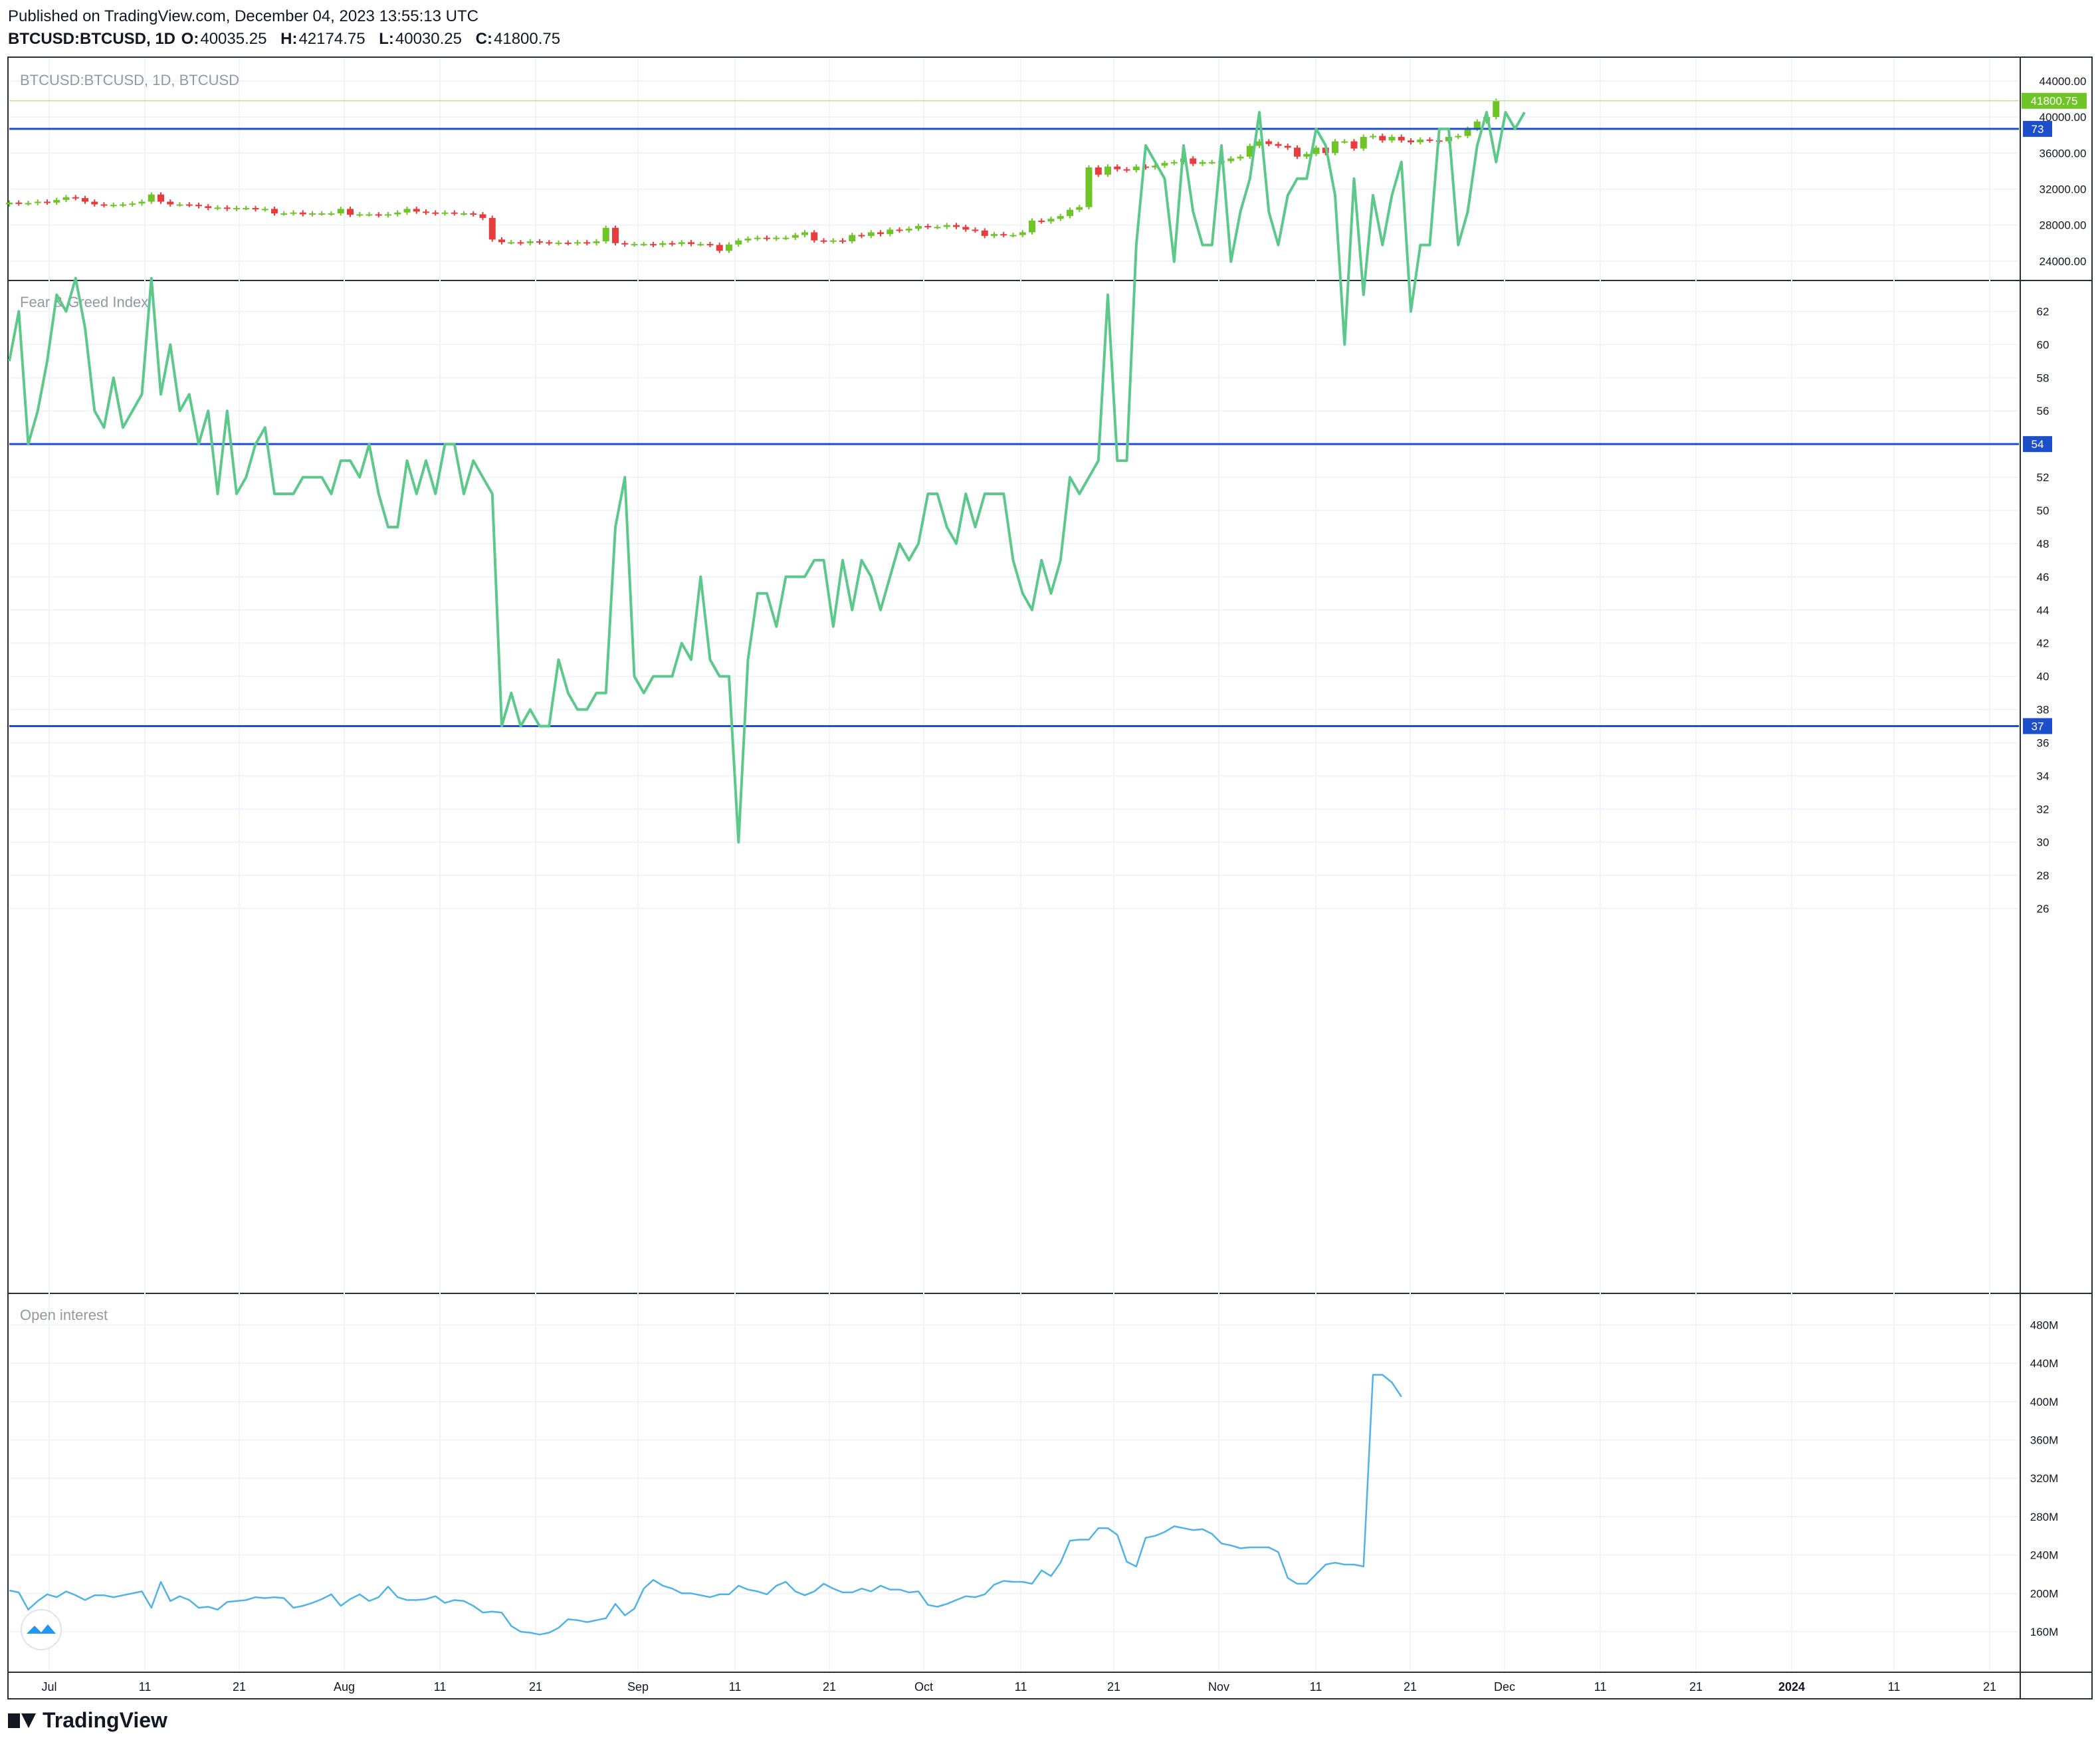 The width and height of the screenshot is (2100, 1748). Describe the element at coordinates (2043, 710) in the screenshot. I see `fg-tick-label: 38` at that location.